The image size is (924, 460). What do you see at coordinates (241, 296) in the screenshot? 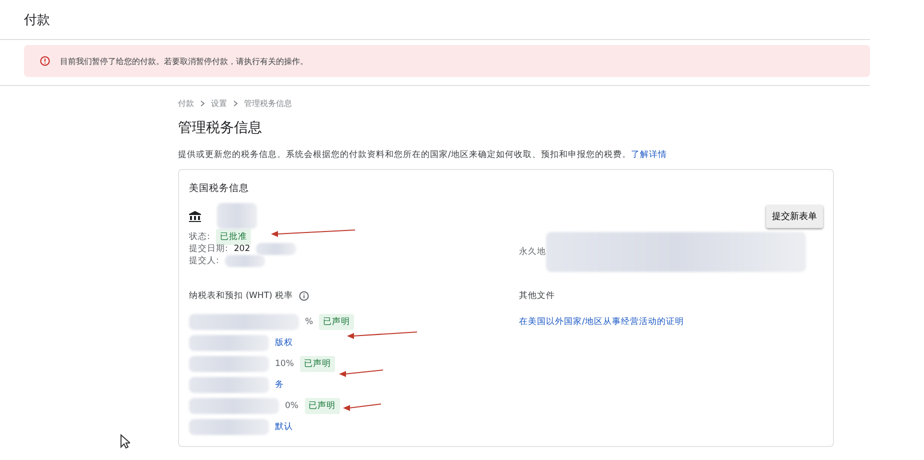
I see `section-title: 纳税表和预扣 (WHT) 税率` at bounding box center [241, 296].